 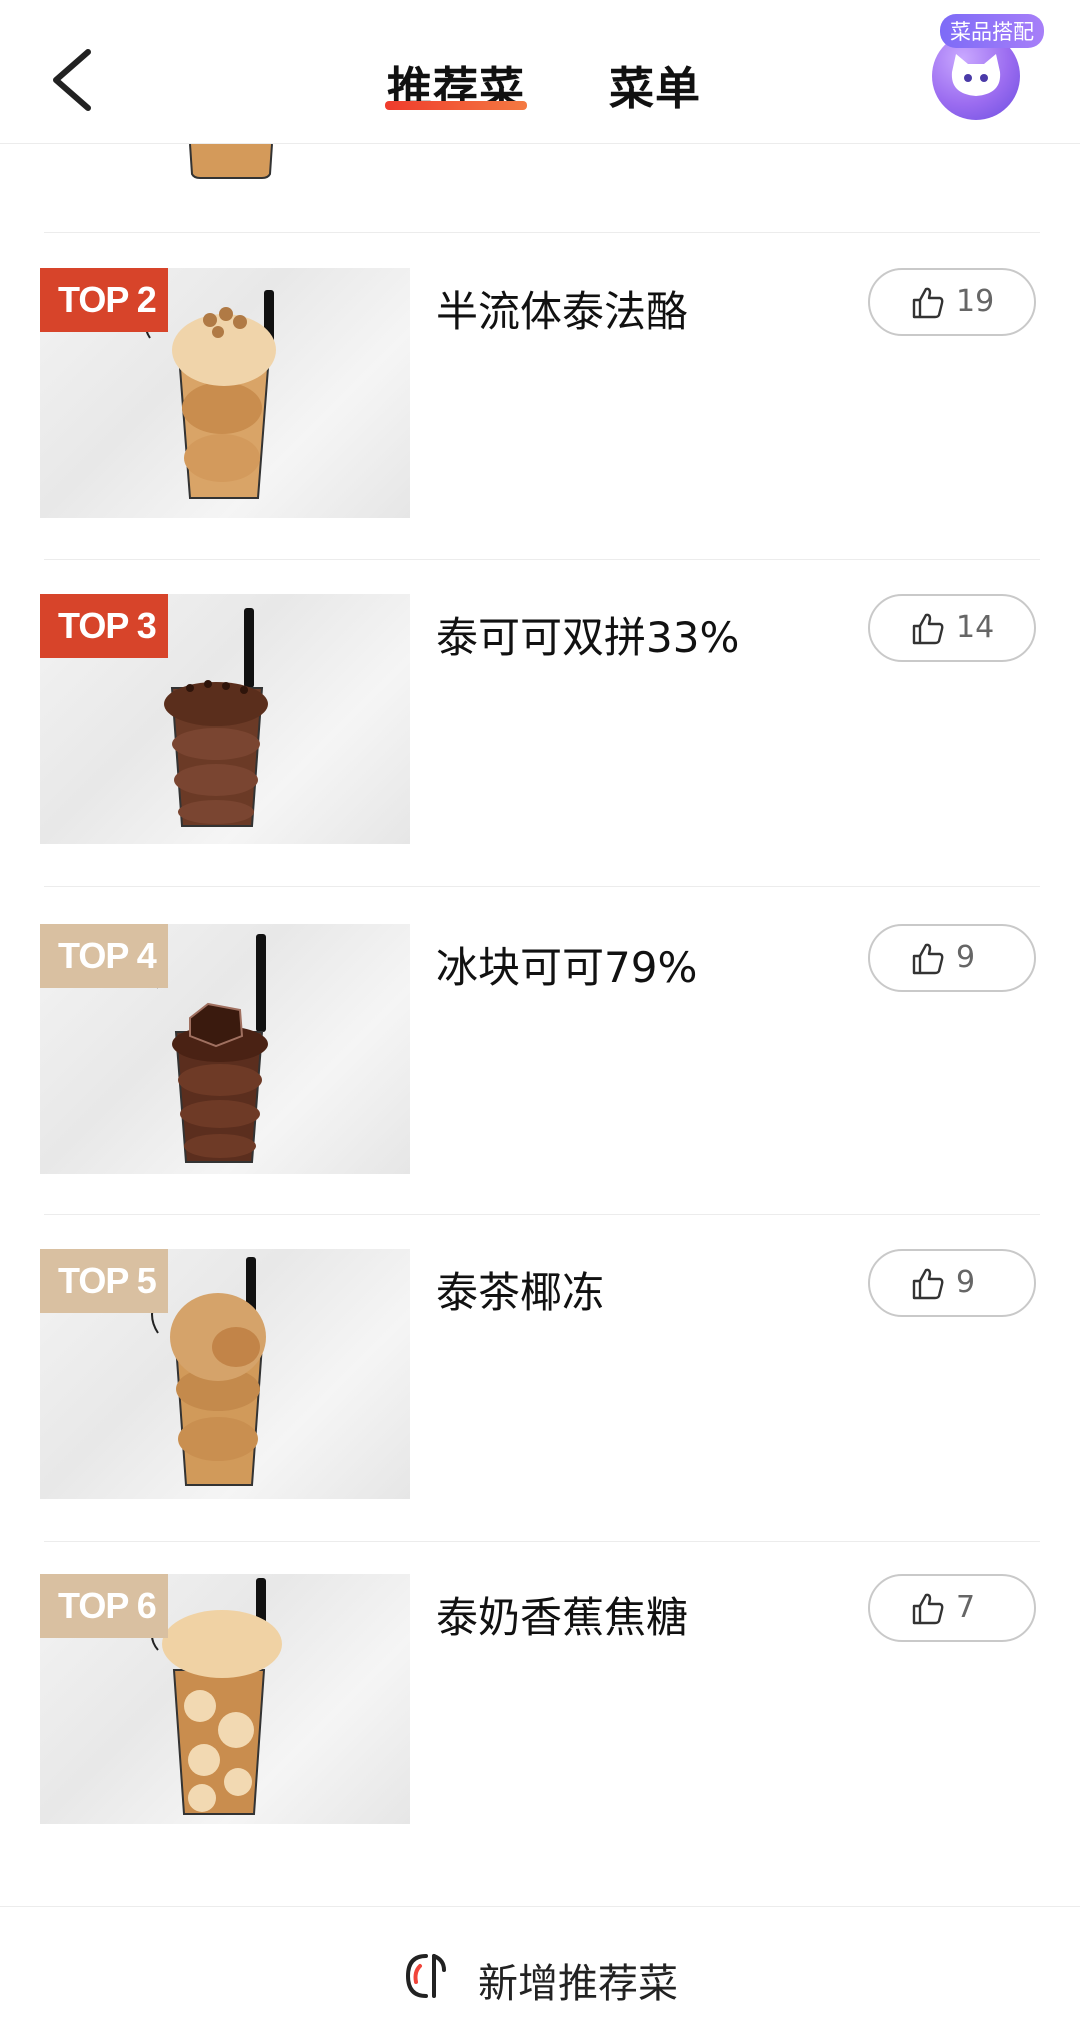 What do you see at coordinates (952, 628) in the screenshot?
I see `like-button: 14` at bounding box center [952, 628].